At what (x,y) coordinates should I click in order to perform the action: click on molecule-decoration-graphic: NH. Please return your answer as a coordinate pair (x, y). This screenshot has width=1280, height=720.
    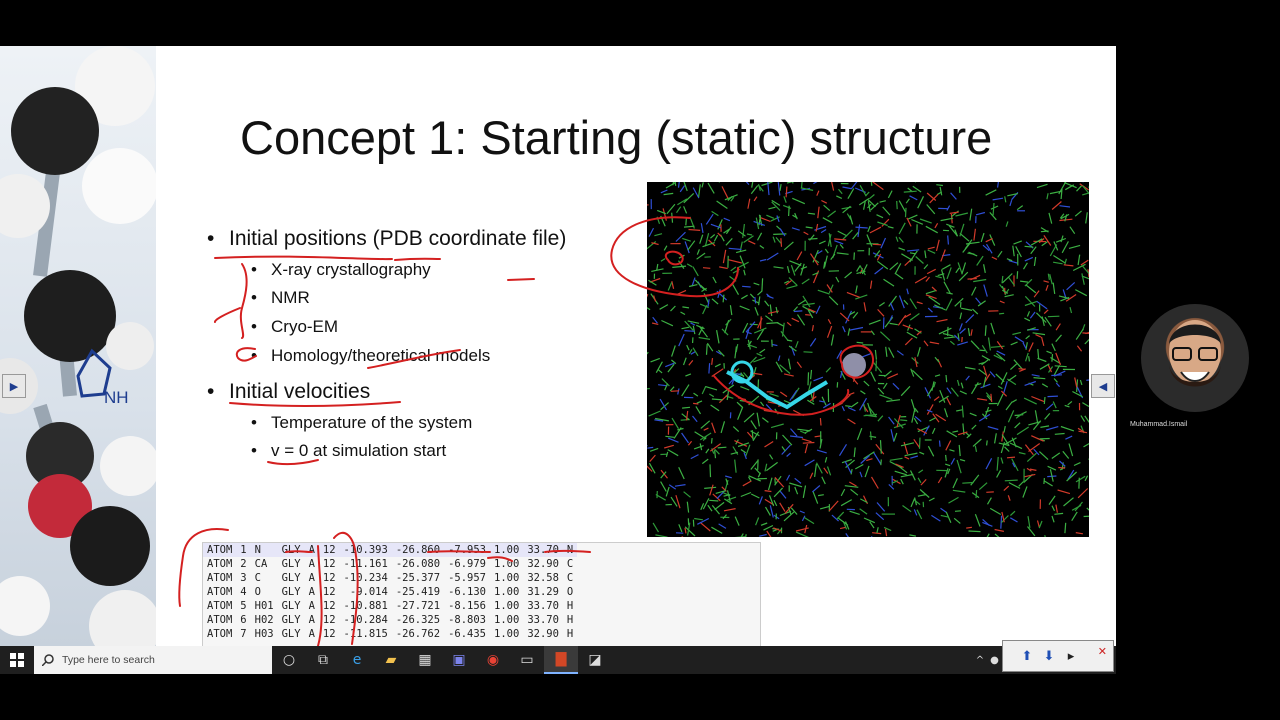
    Looking at the image, I should click on (78, 346).